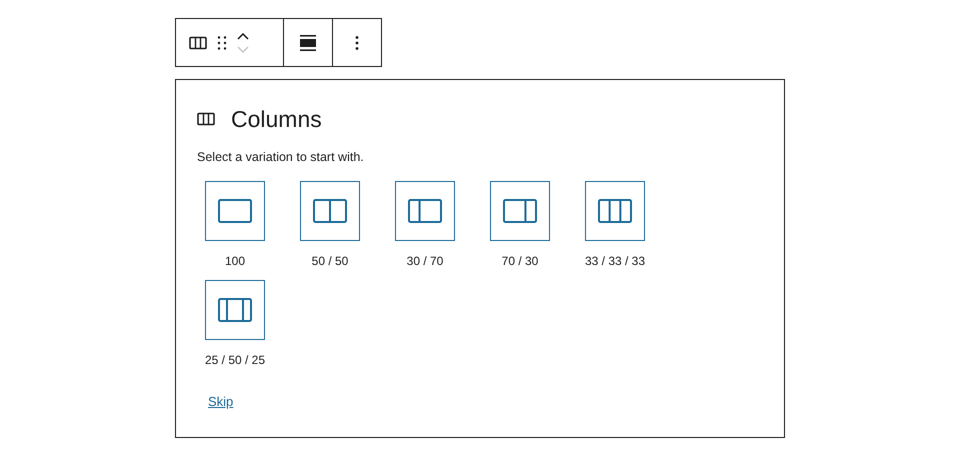  I want to click on instructions: Select a variation to start with., so click(281, 157).